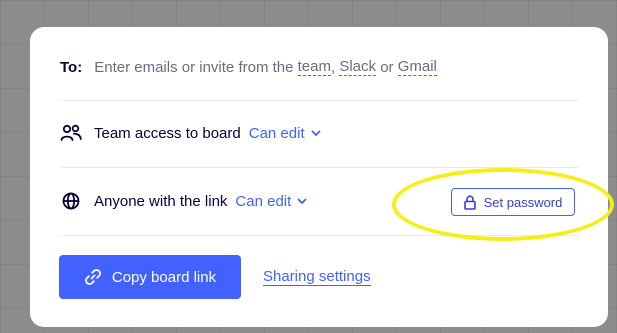 The height and width of the screenshot is (333, 617). I want to click on set-password-button: Set password, so click(513, 202).